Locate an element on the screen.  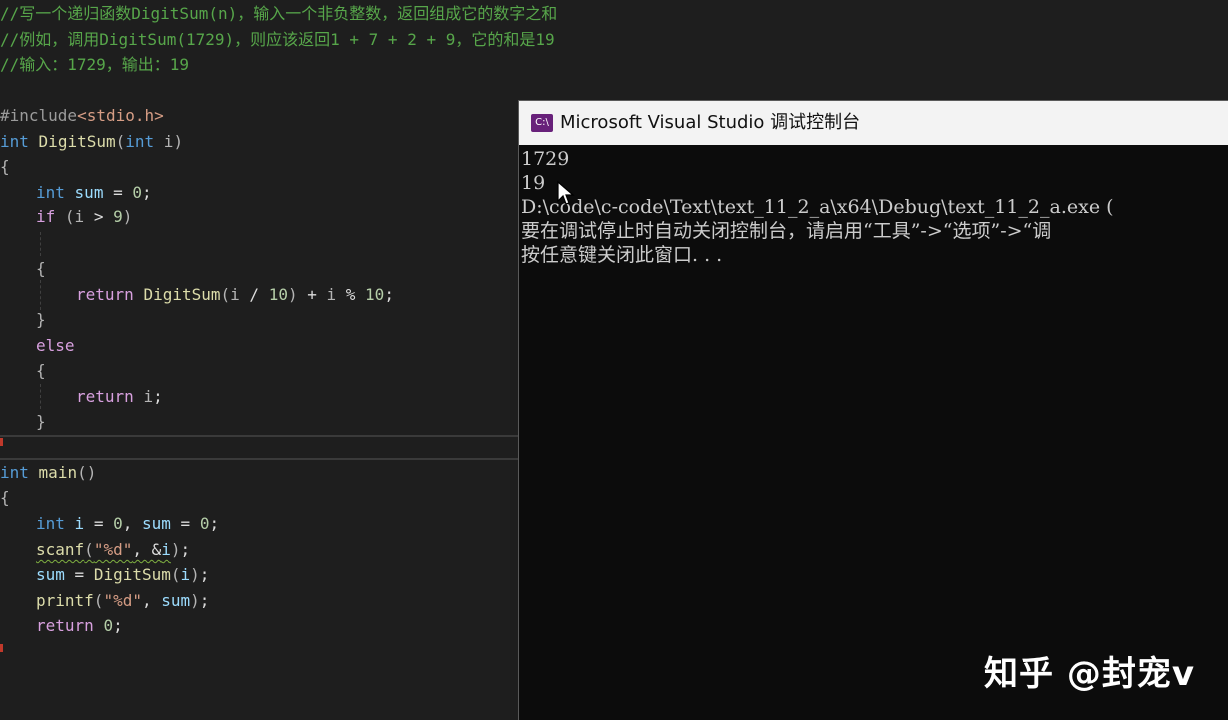
console-titlebar: C:\ Microsoft Visual Studio 调试控制台 is located at coordinates (873, 123).